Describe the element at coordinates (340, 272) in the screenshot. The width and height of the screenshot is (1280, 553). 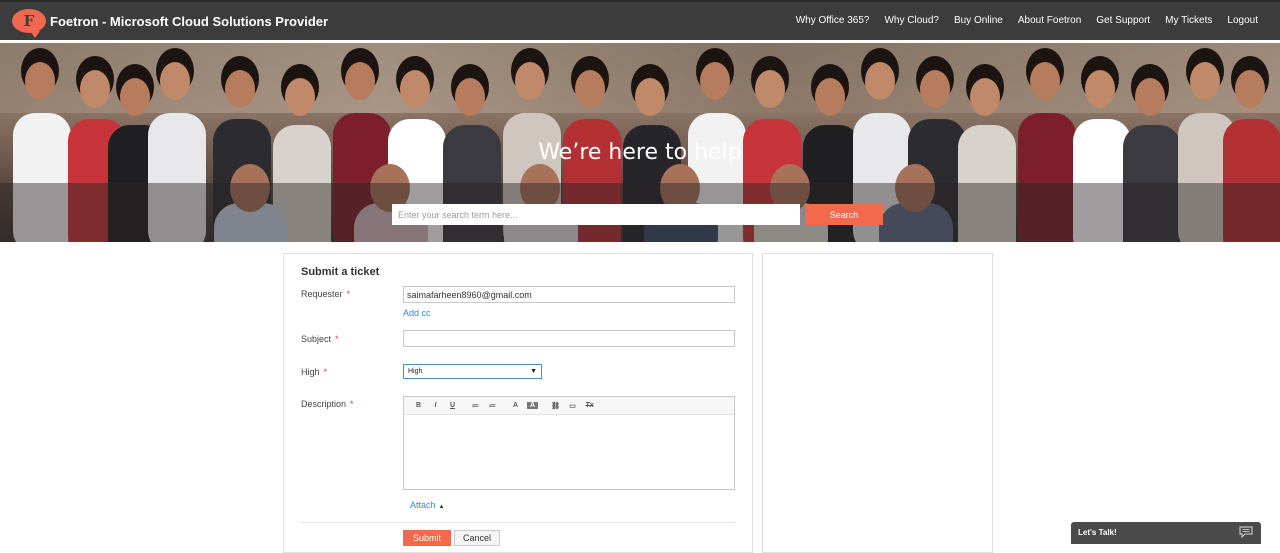
I see `form-title: Submit a ticket` at that location.